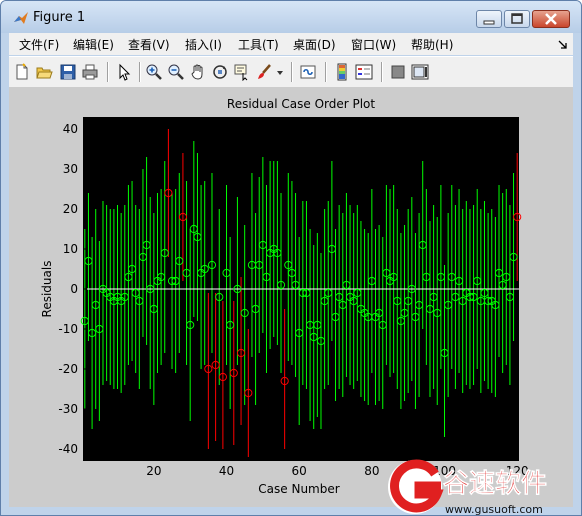  I want to click on menu-desktop: 桌面(D), so click(314, 44).